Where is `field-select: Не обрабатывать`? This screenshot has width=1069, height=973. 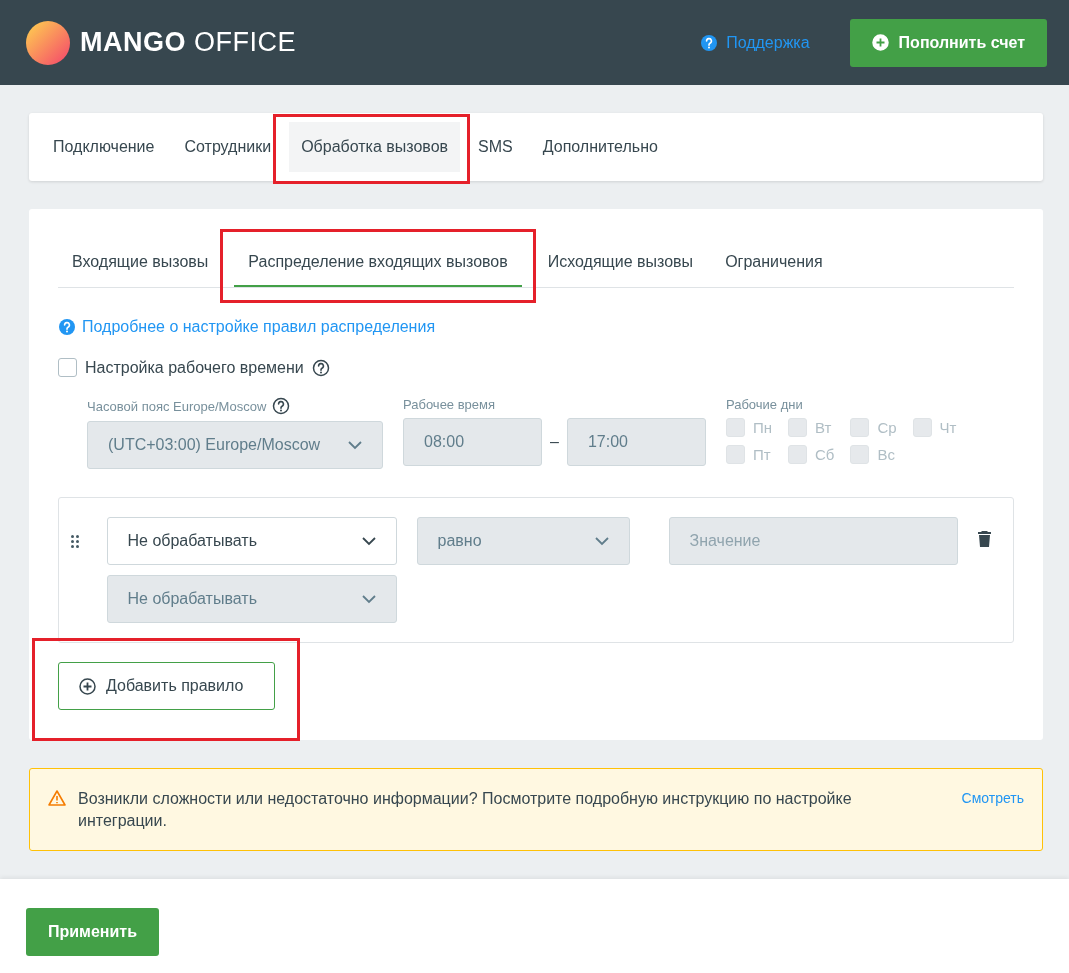
field-select: Не обрабатывать is located at coordinates (251, 541).